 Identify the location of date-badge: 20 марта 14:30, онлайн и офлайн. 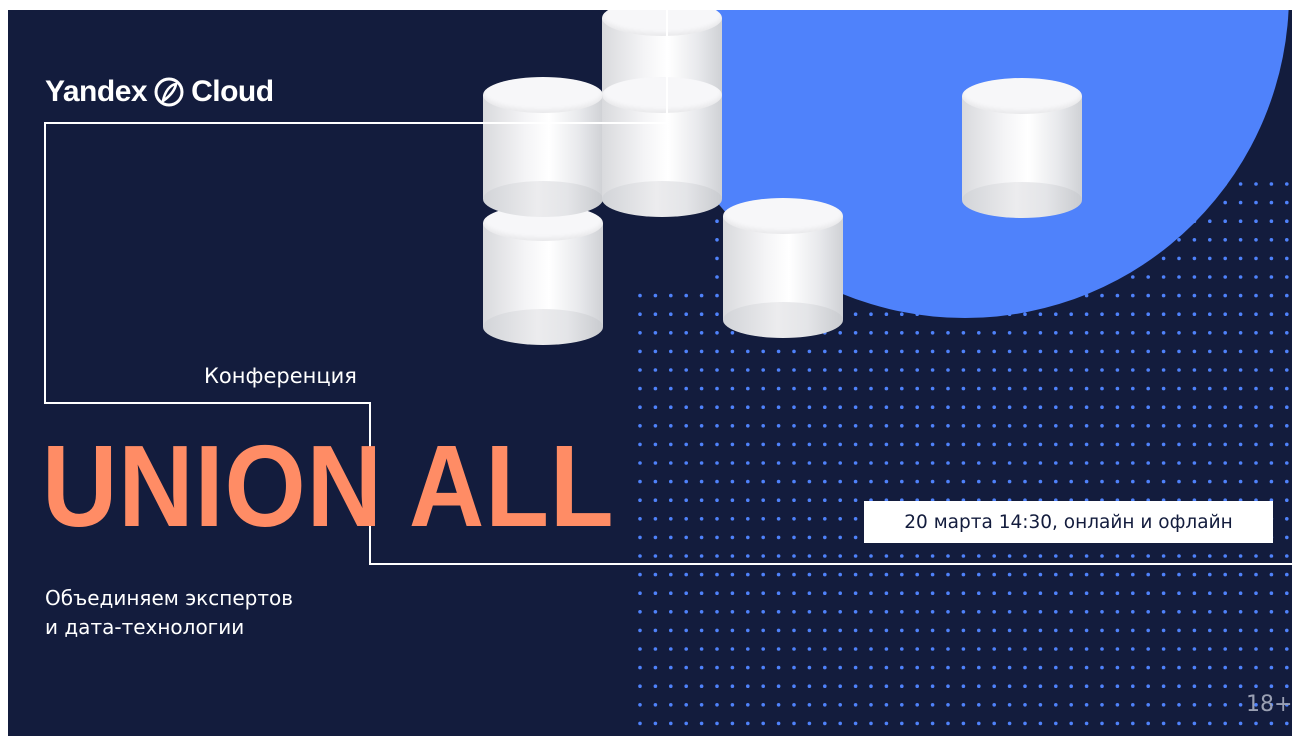
(1068, 522).